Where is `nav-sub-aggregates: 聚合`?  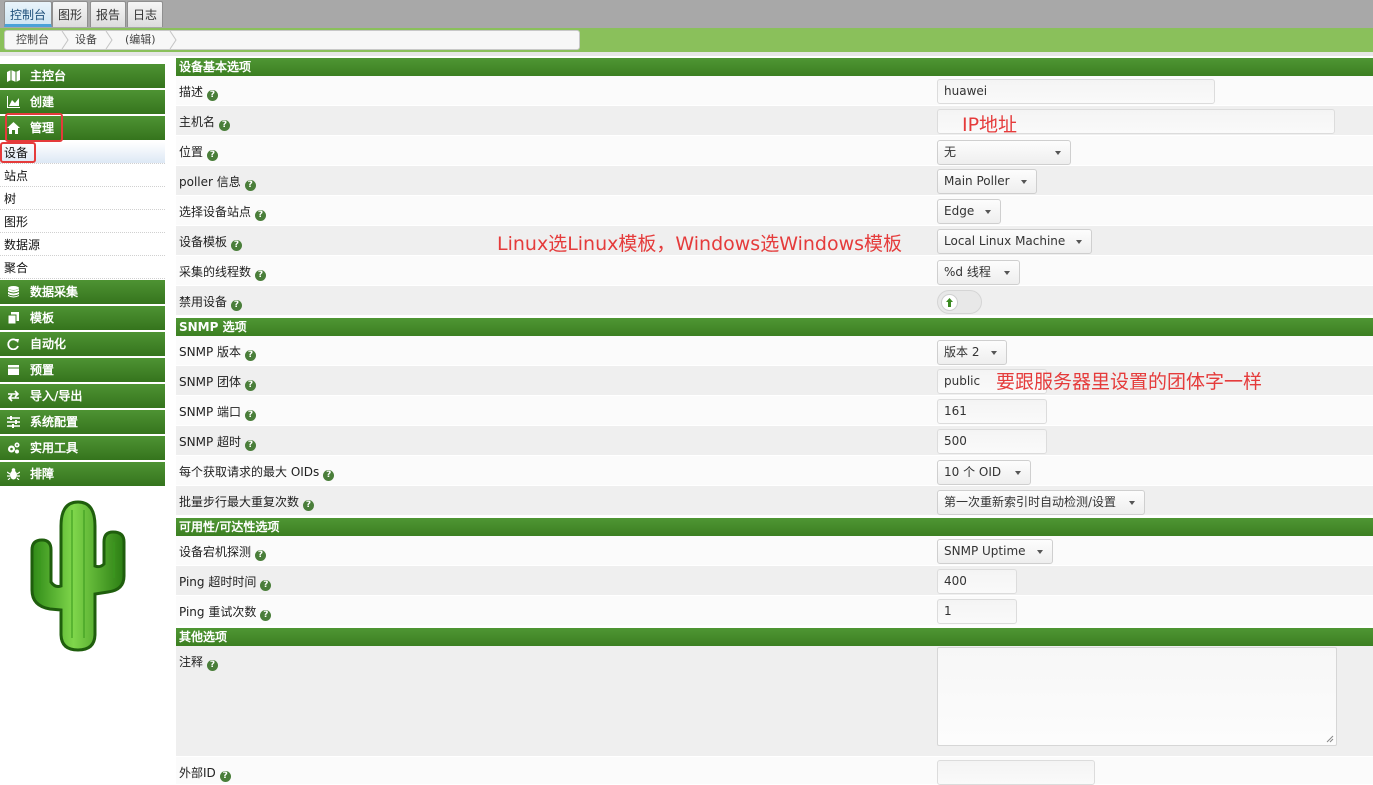
nav-sub-aggregates: 聚合 is located at coordinates (82, 268).